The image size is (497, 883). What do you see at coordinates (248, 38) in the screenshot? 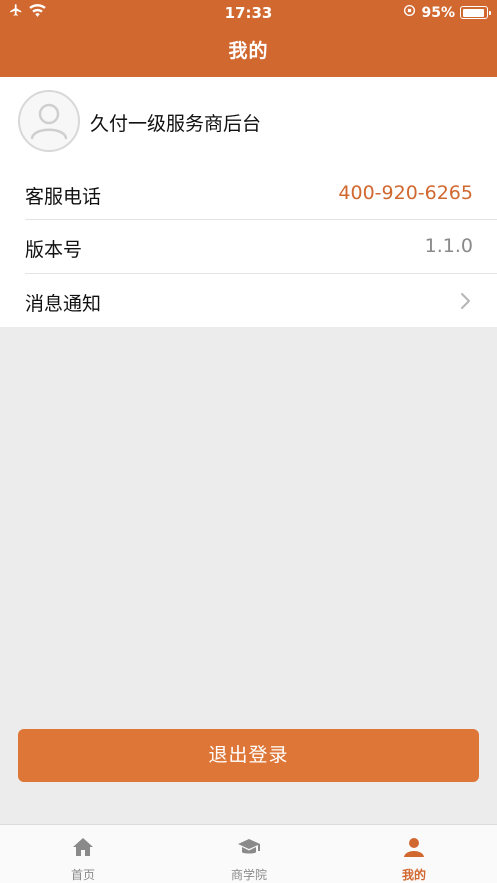
I see `header-bar: 17:33 95% 我的` at bounding box center [248, 38].